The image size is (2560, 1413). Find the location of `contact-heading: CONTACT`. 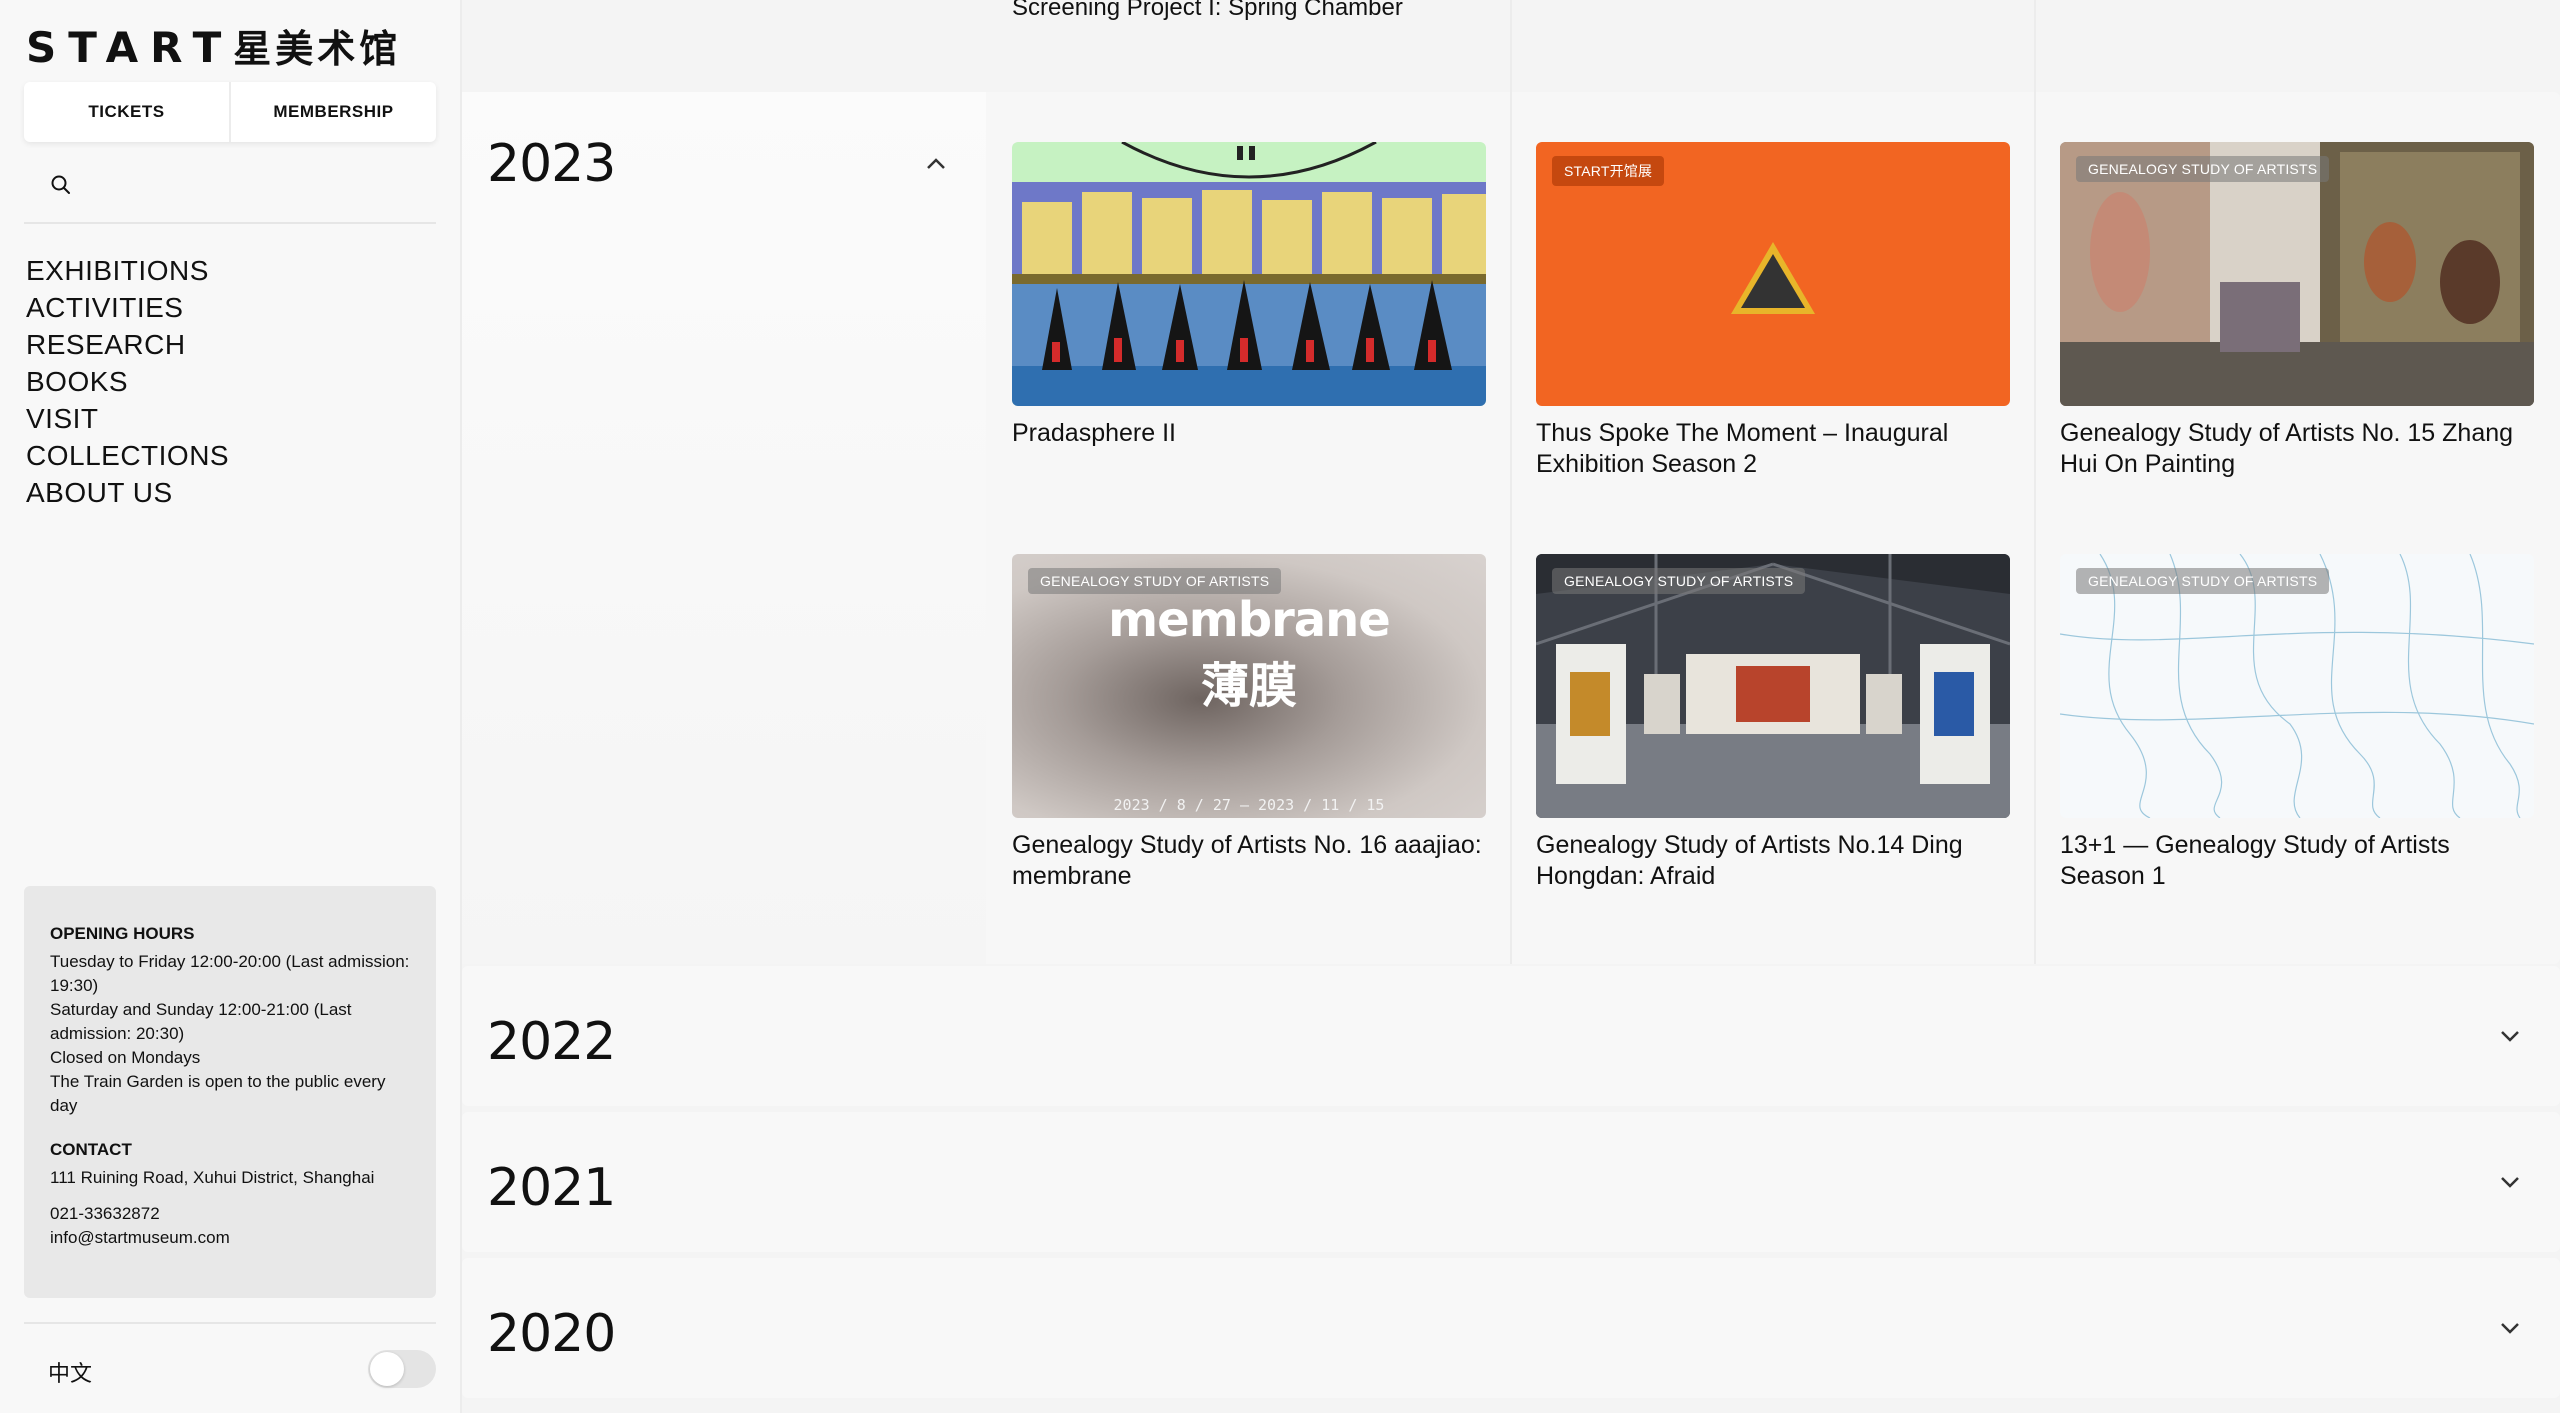

contact-heading: CONTACT is located at coordinates (91, 1149).